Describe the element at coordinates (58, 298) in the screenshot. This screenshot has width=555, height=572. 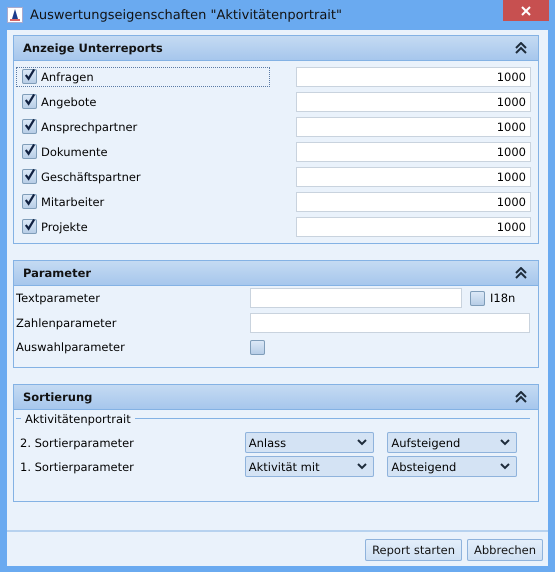
I see `parameter-label: Textparameter` at that location.